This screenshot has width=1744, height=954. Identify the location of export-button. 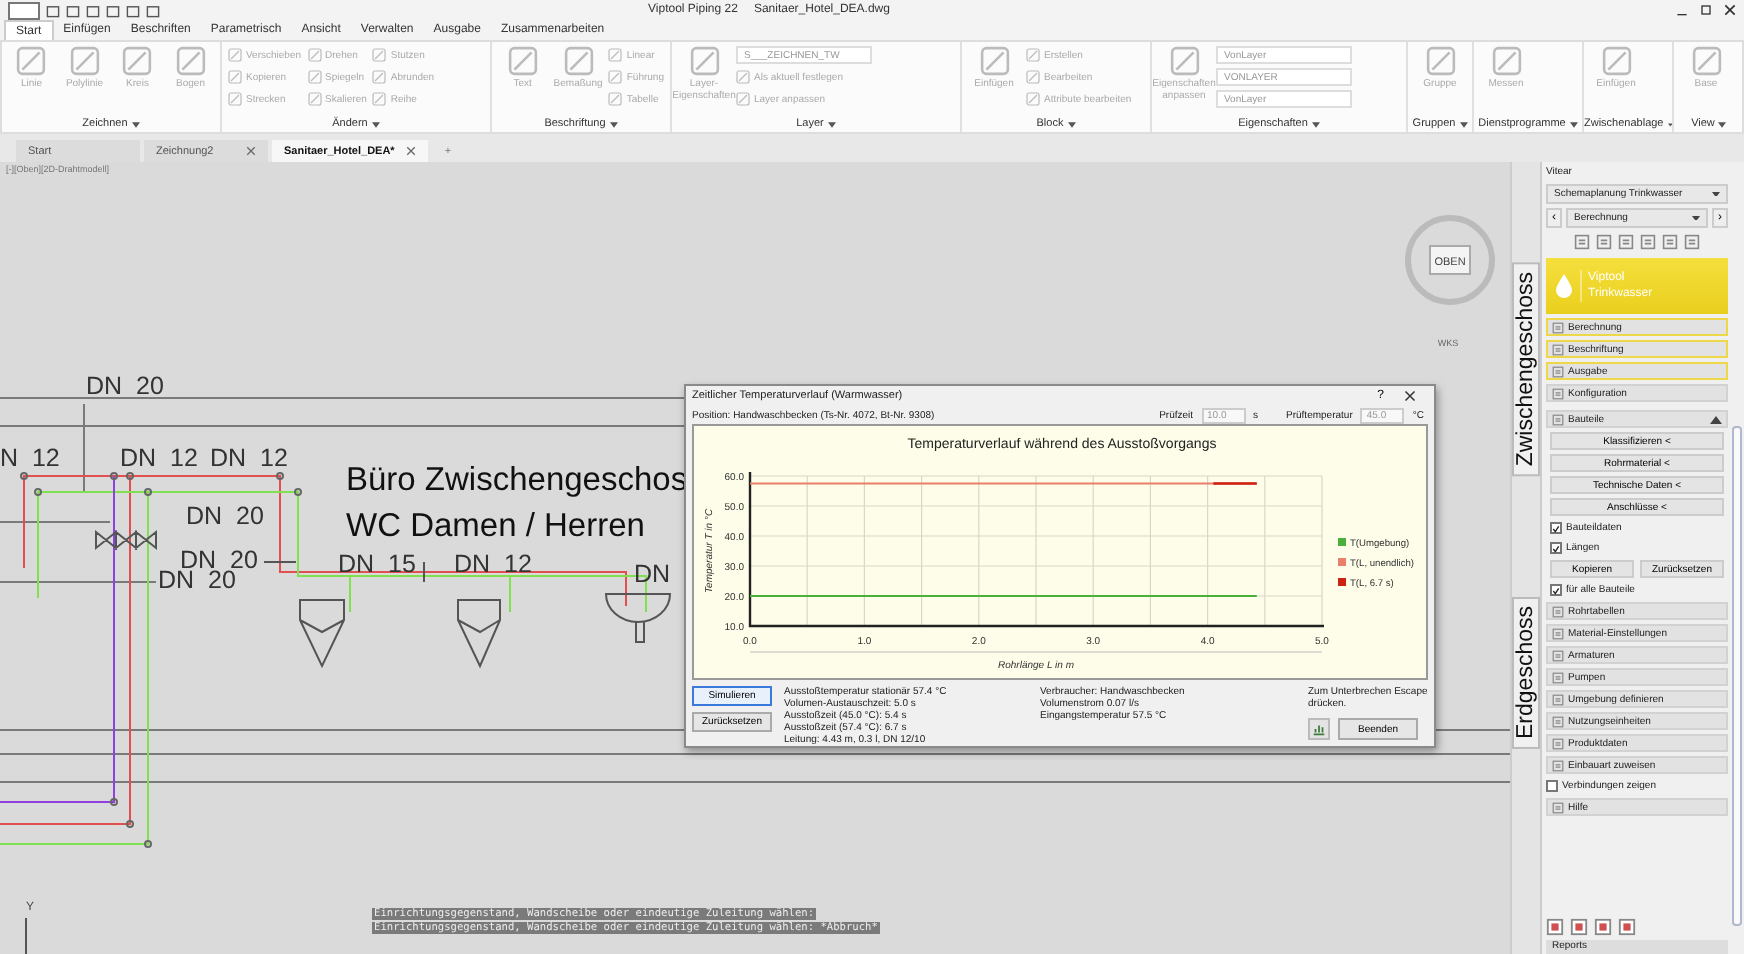
(1319, 729).